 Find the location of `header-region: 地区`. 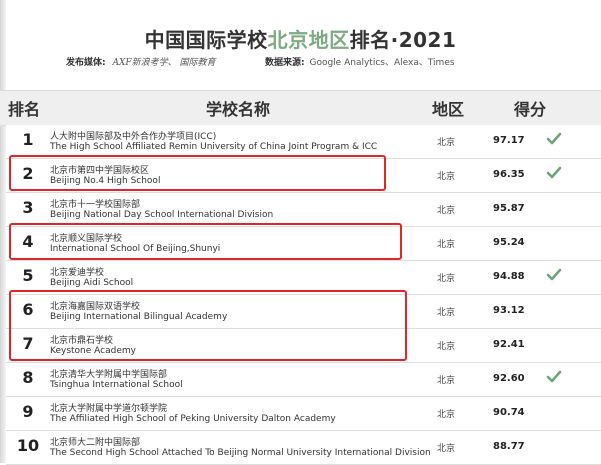

header-region: 地区 is located at coordinates (448, 109).